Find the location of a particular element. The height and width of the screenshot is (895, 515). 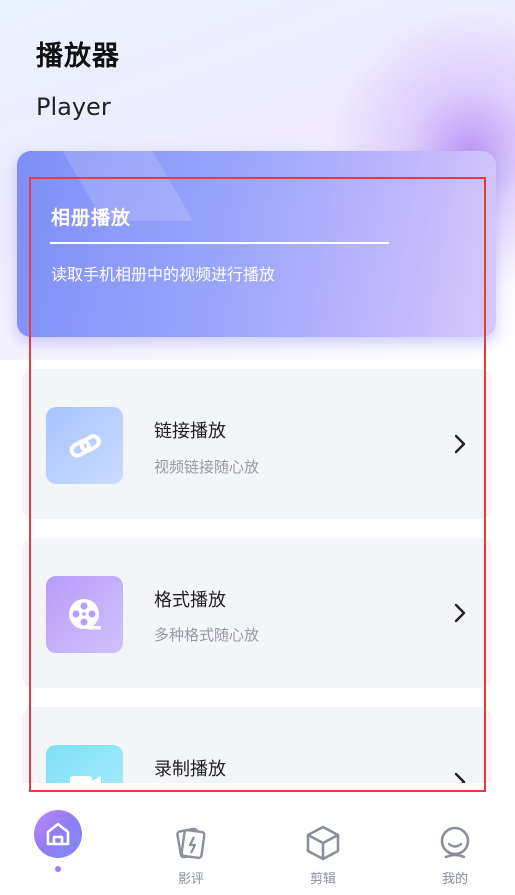

tab-reviews-label: 影评 is located at coordinates (190, 879).